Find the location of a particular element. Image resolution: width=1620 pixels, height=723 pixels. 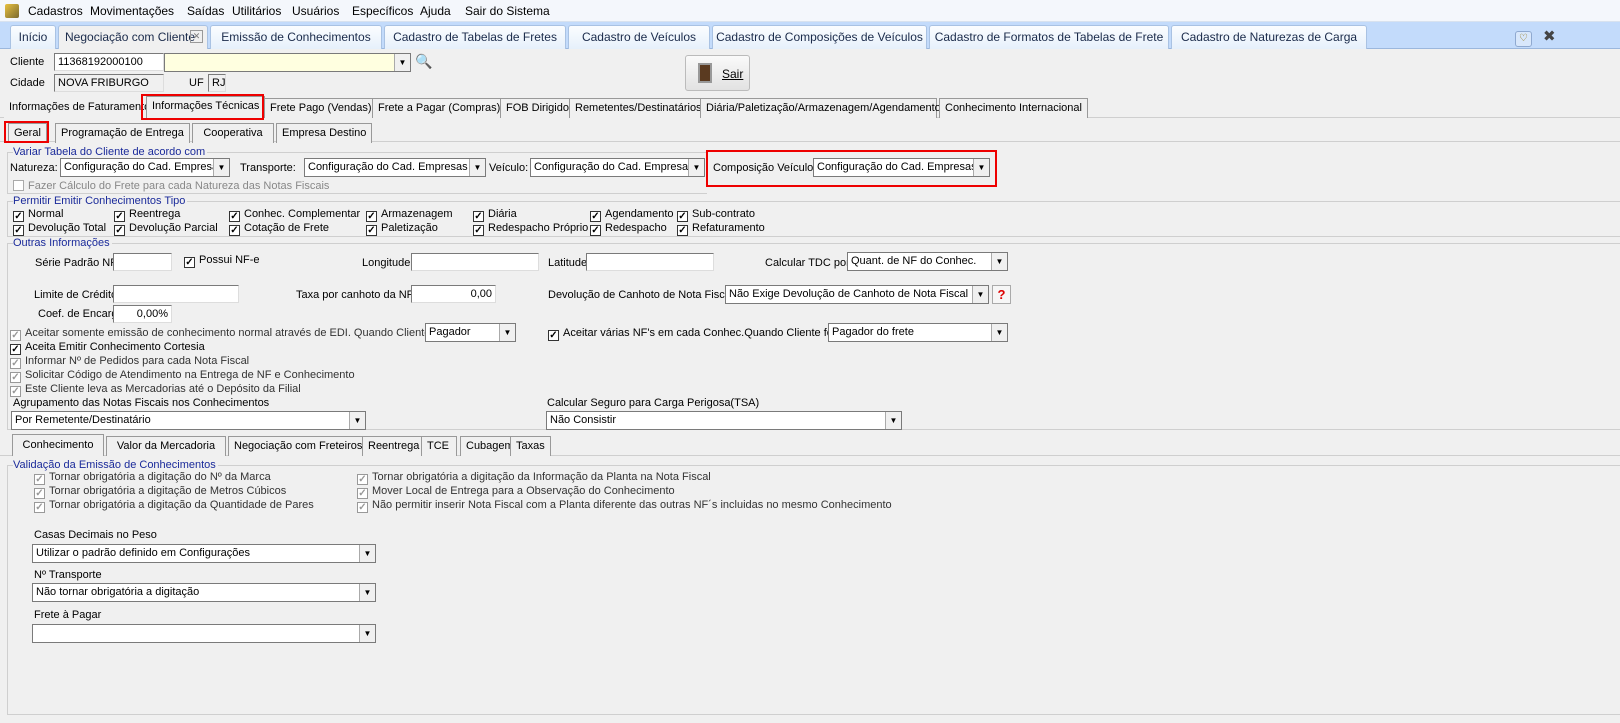

window-tab-emissao: Emissão de Conhecimentos is located at coordinates (296, 37).